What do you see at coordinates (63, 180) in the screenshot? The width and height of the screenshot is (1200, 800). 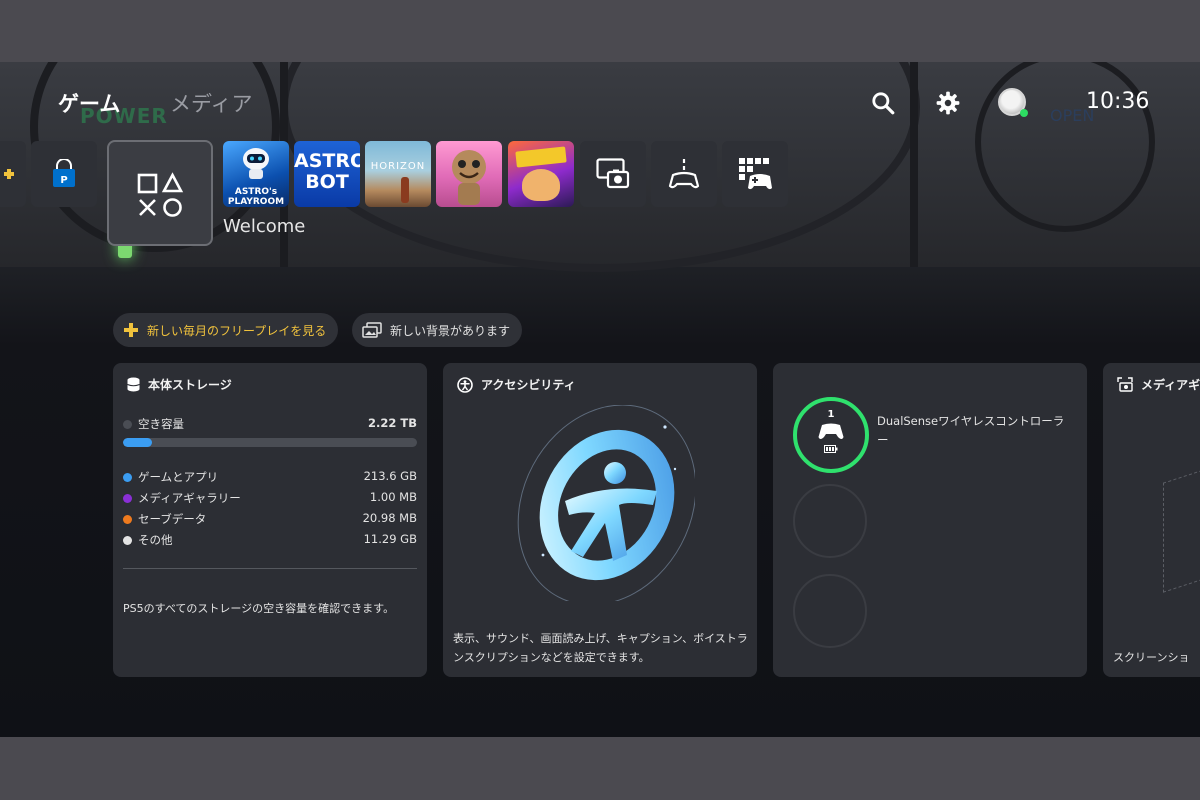 I see `svg-text: P` at bounding box center [63, 180].